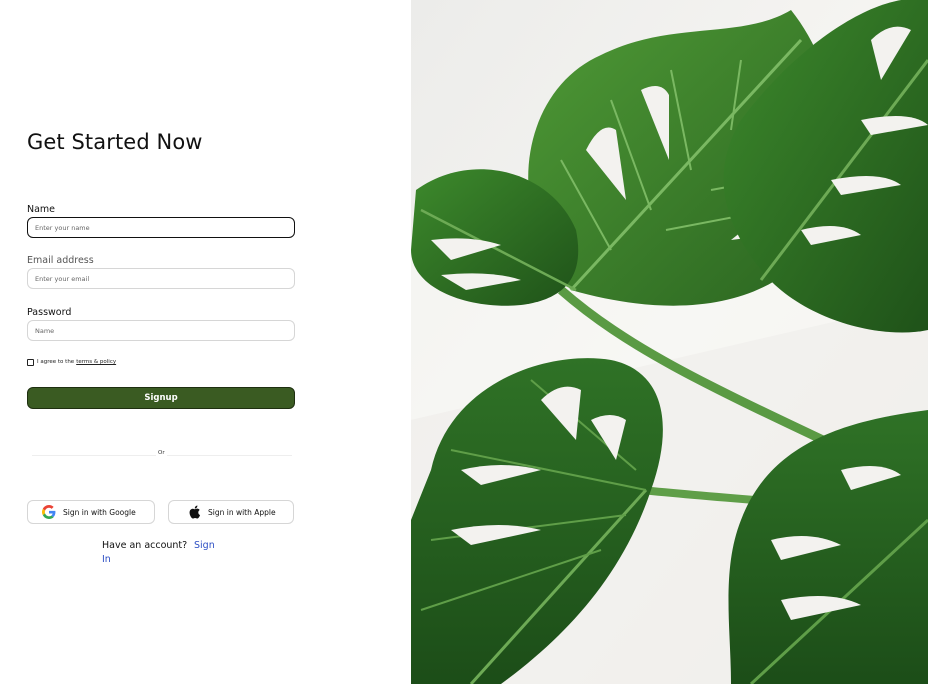 This screenshot has height=684, width=928. I want to click on name-label: Name, so click(41, 209).